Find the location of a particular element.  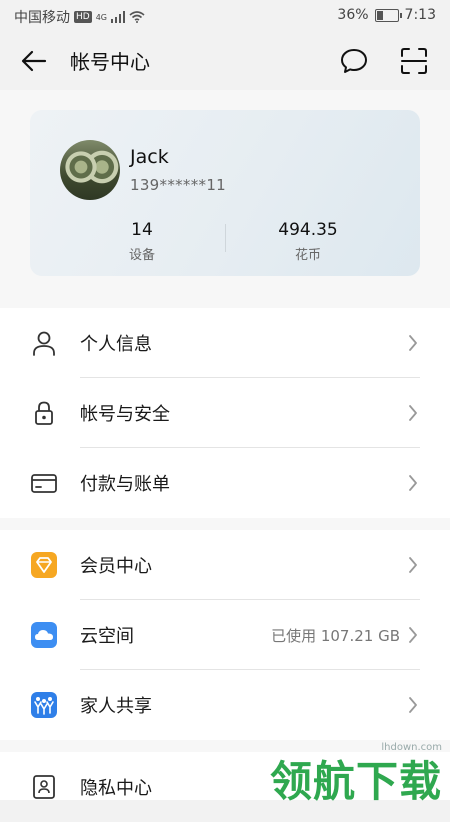

back-arrow-icon is located at coordinates (34, 61).